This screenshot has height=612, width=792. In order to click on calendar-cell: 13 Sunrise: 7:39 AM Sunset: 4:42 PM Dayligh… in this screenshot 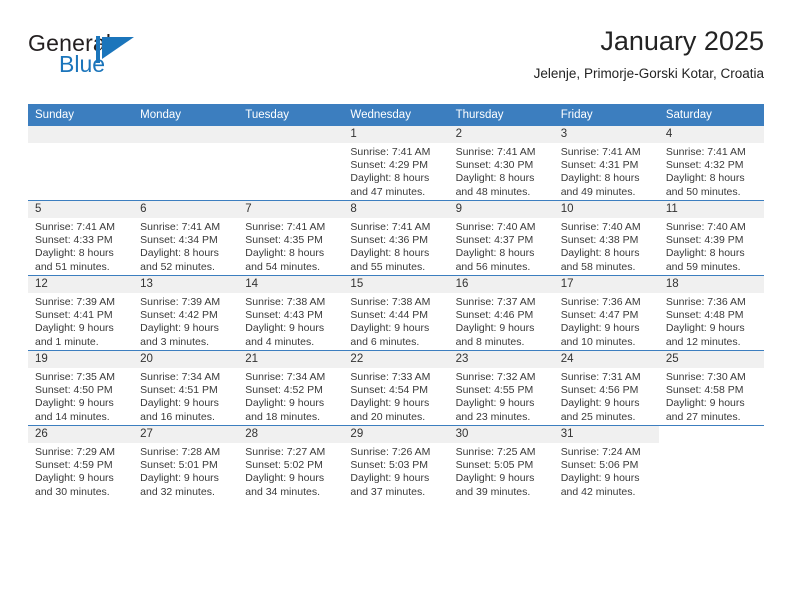, I will do `click(186, 313)`.